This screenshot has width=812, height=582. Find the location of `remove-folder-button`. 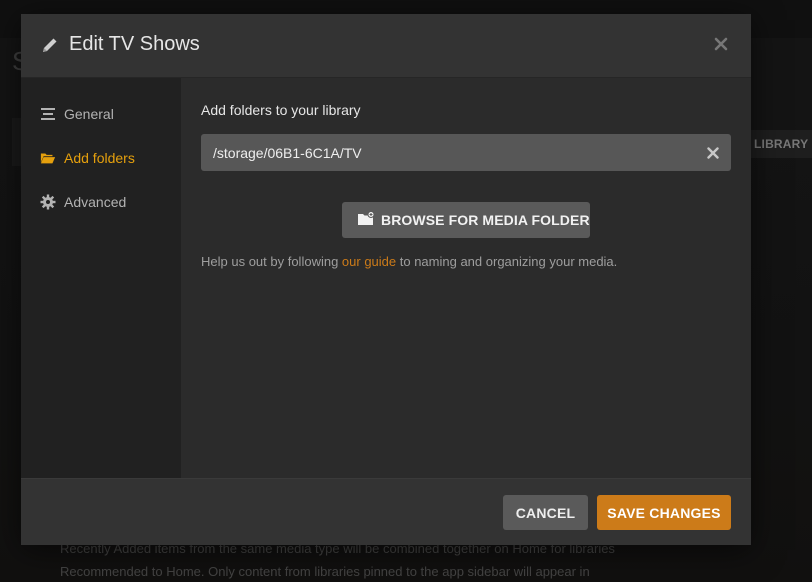

remove-folder-button is located at coordinates (713, 153).